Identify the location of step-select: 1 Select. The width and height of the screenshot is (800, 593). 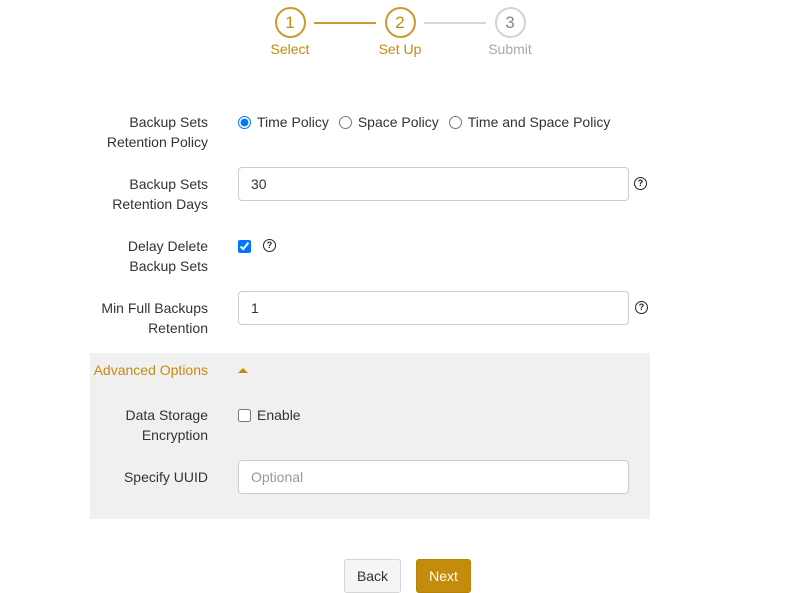
(290, 32).